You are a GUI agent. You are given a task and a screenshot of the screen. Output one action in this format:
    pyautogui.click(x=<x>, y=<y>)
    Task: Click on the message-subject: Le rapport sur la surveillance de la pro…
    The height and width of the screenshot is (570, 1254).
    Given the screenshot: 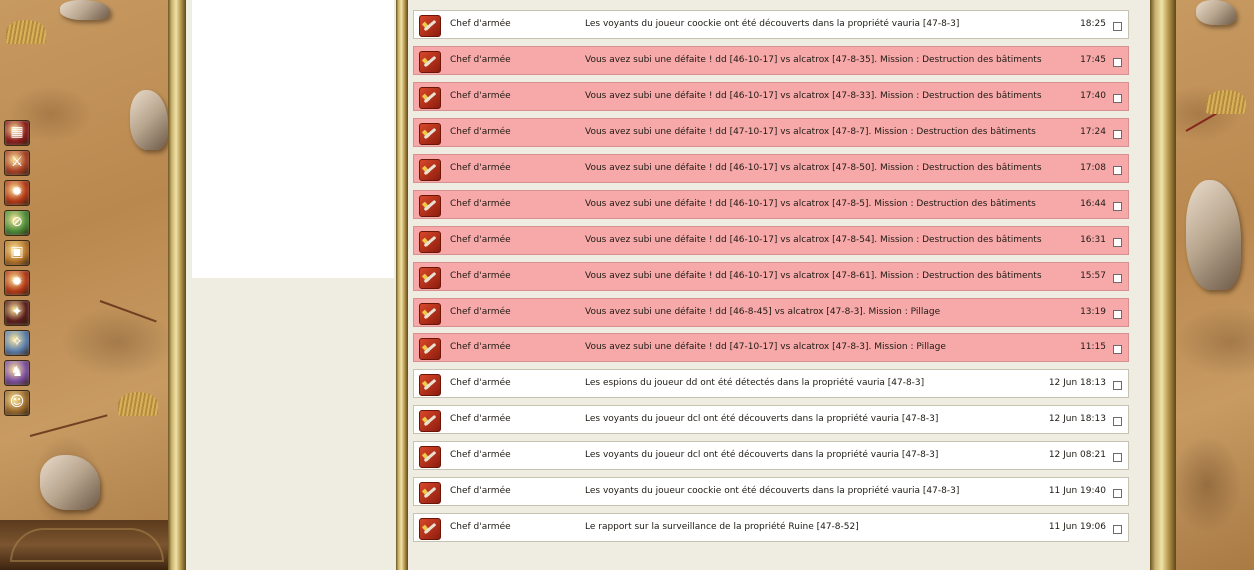 What is the action you would take?
    pyautogui.click(x=722, y=527)
    